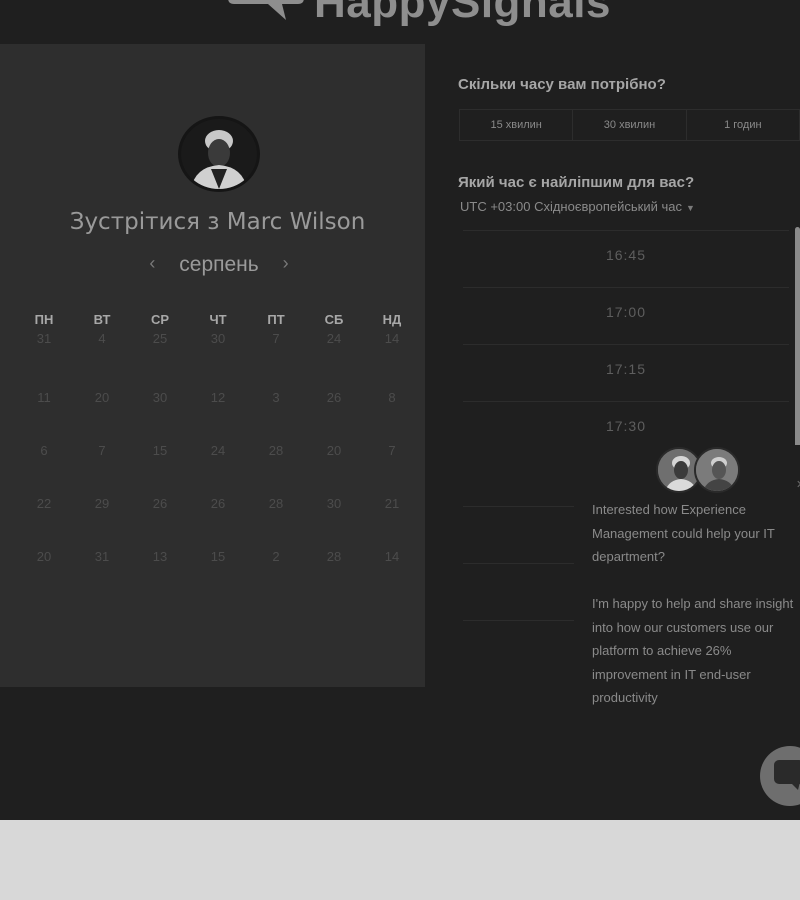 This screenshot has width=800, height=900. I want to click on duration-option-15: 15 хвилин, so click(517, 125).